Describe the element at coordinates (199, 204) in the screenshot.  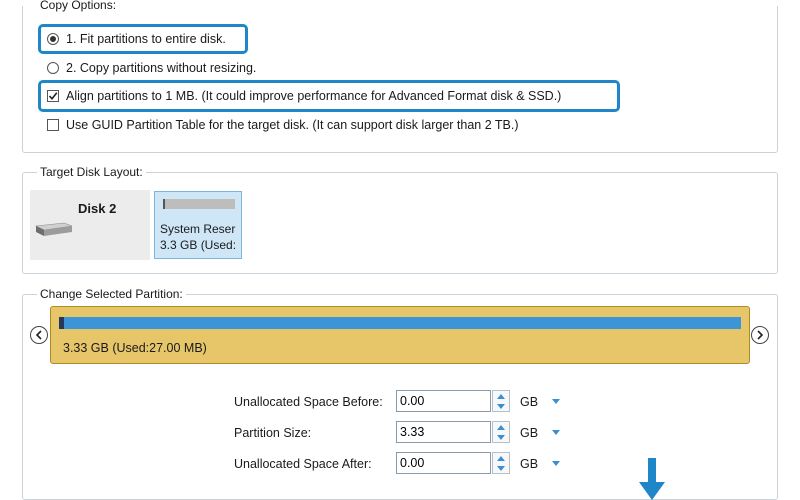
I see `partition-usage-bar` at that location.